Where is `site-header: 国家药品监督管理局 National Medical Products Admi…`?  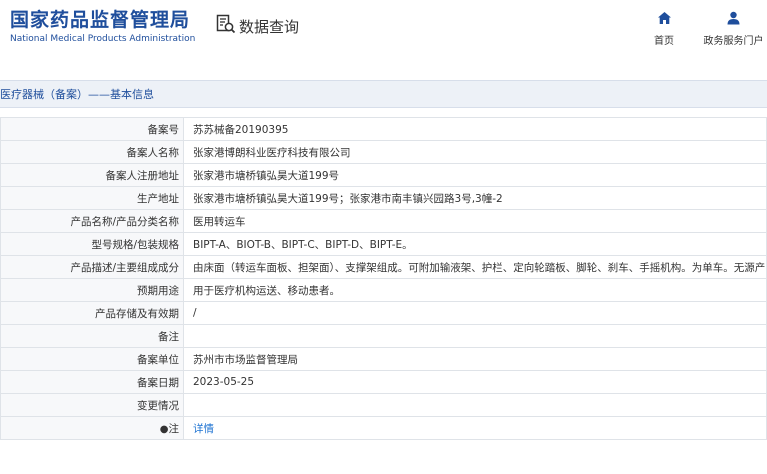 site-header: 国家药品监督管理局 National Medical Products Admi… is located at coordinates (383, 29).